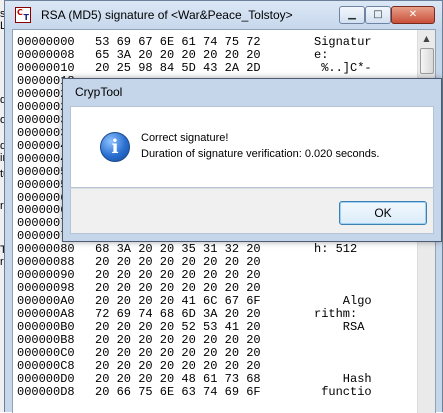 This screenshot has height=413, width=443. What do you see at coordinates (46, 378) in the screenshot?
I see `hex-offset: 000000D0` at bounding box center [46, 378].